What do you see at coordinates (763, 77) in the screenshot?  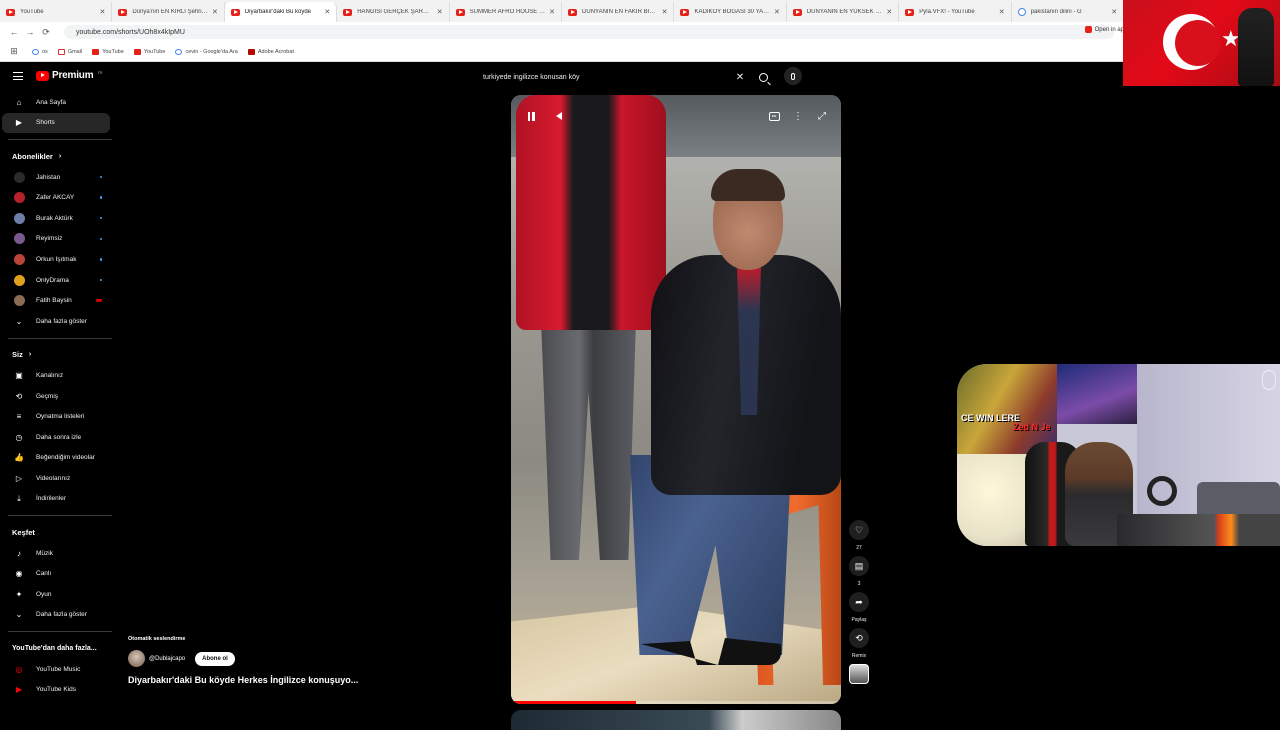 I see `search-button` at bounding box center [763, 77].